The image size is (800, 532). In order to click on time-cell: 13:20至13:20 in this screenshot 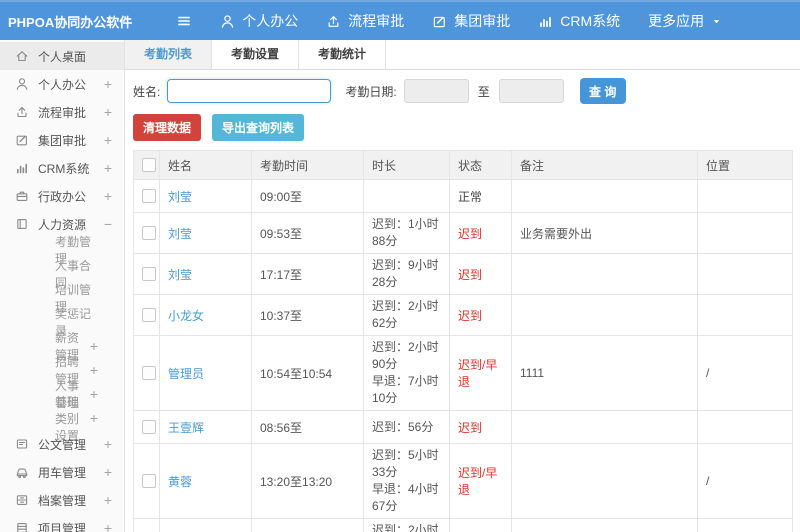, I will do `click(307, 481)`.